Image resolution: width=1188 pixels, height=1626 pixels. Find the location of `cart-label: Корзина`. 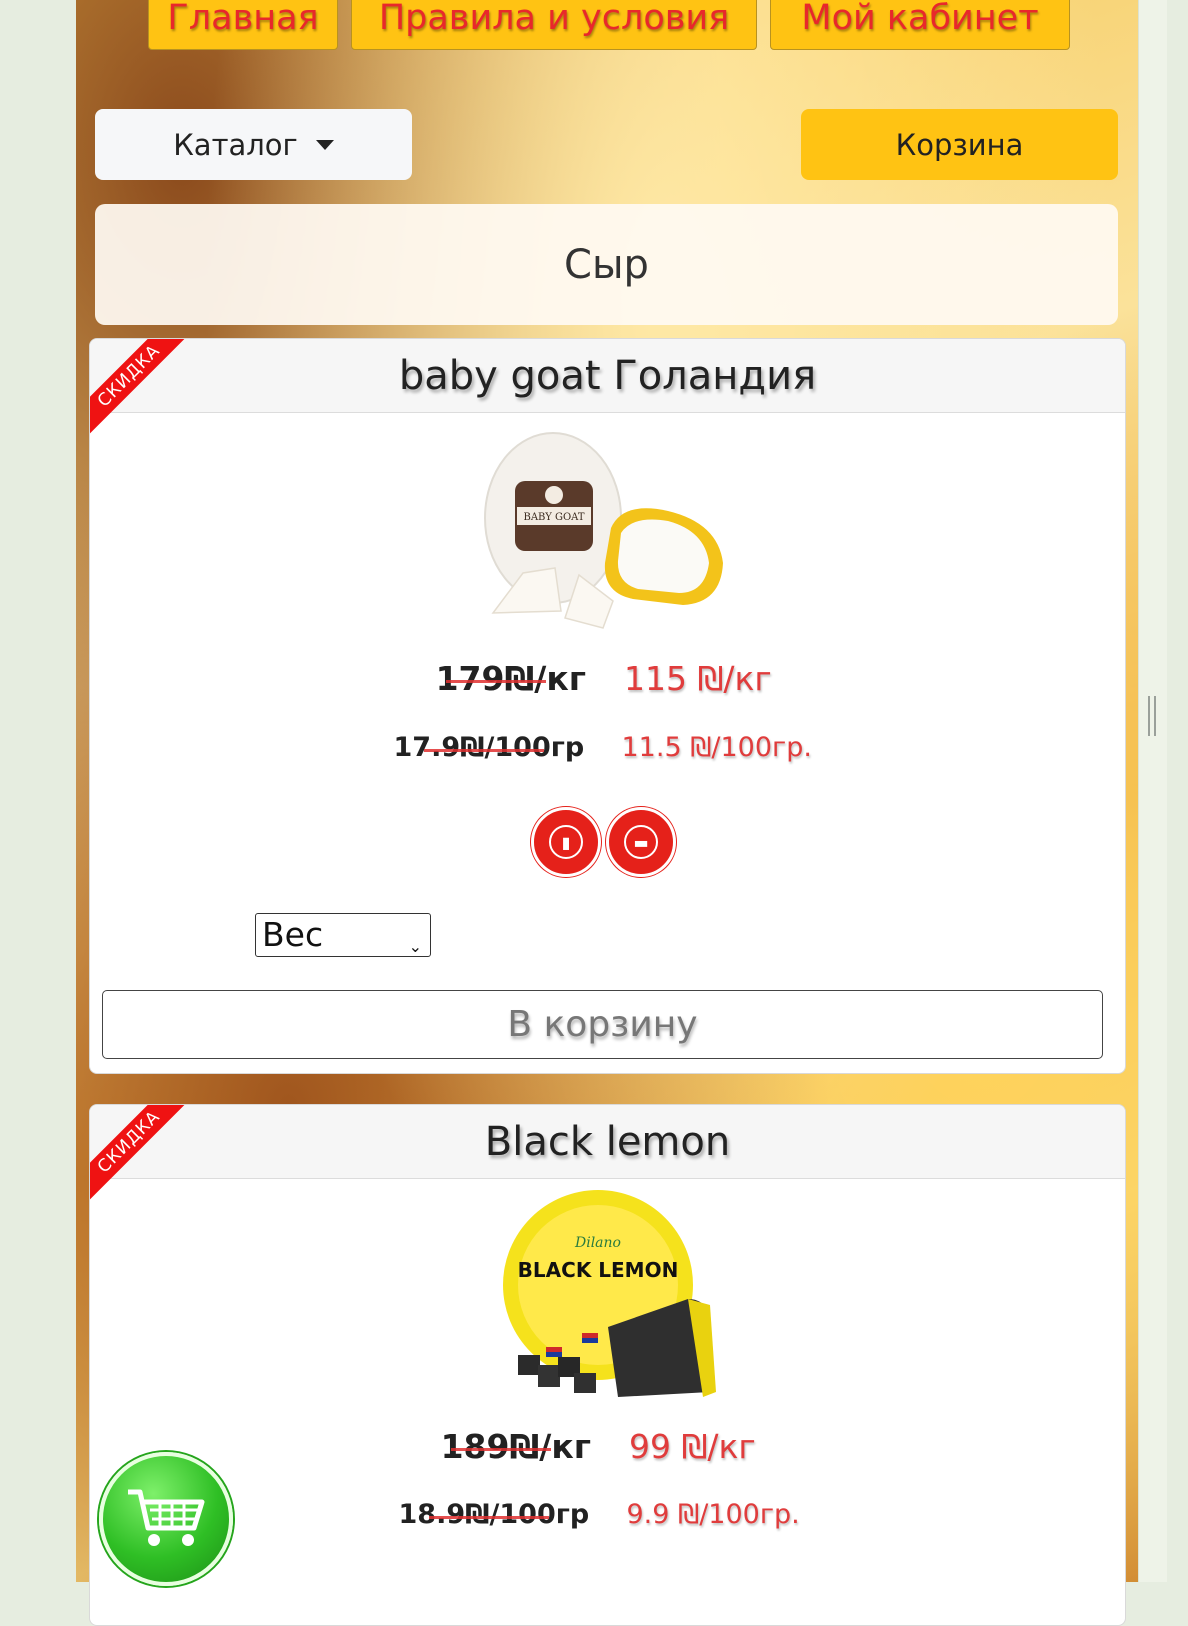

cart-label: Корзина is located at coordinates (959, 144).